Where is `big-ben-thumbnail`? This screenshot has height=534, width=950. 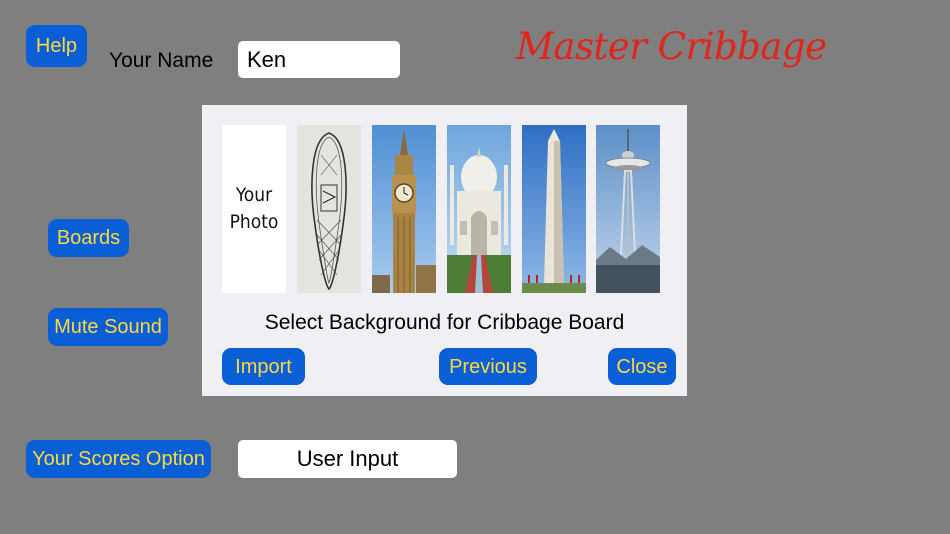
big-ben-thumbnail is located at coordinates (404, 209).